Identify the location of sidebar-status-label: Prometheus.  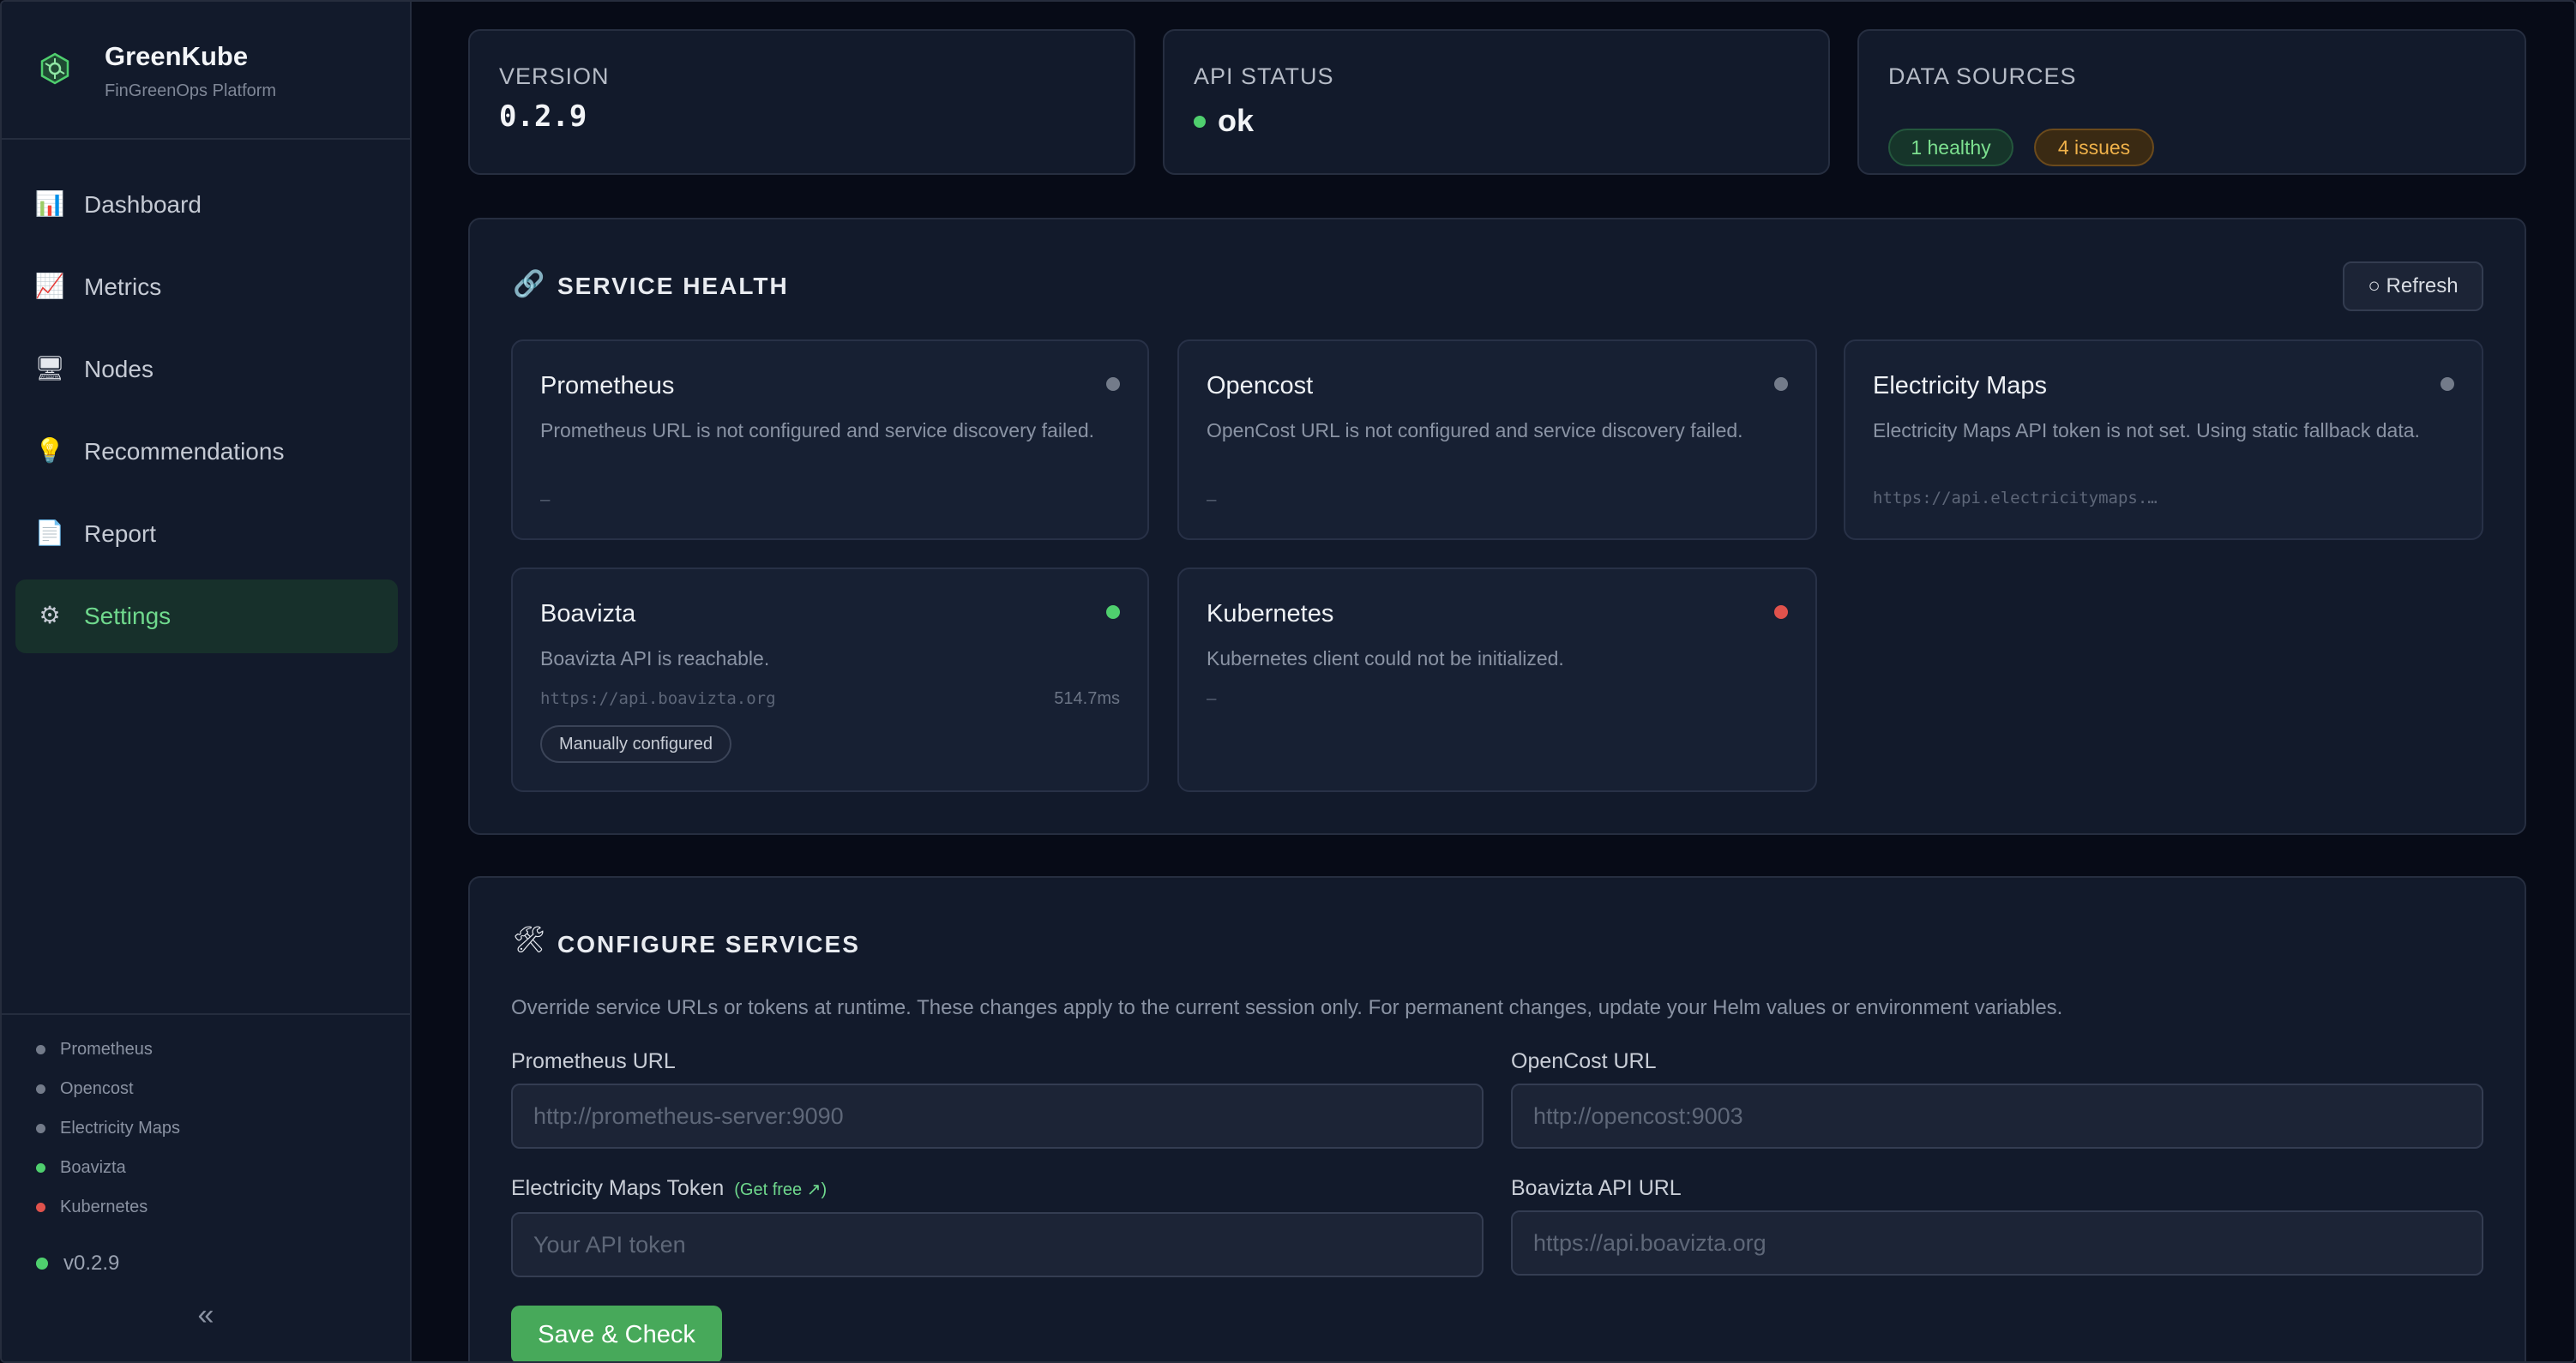
(106, 1050).